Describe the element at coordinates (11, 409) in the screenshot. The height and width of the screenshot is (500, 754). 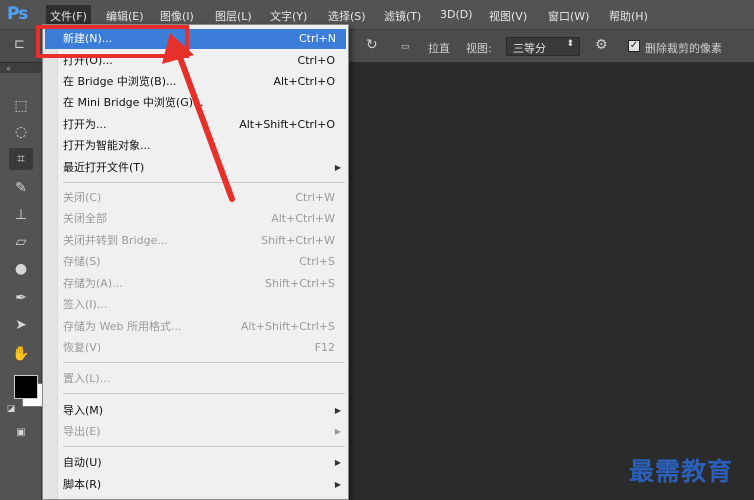
I see `default-colors-icon: ◪` at that location.